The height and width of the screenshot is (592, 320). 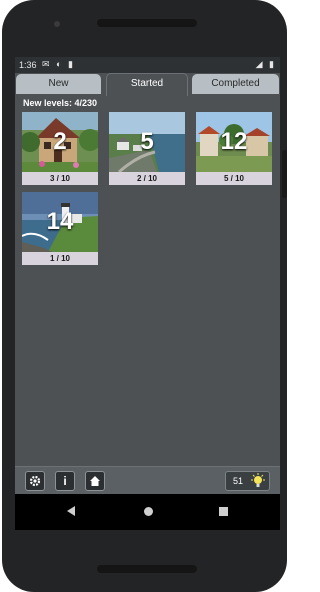 What do you see at coordinates (147, 569) in the screenshot?
I see `bottom-speaker` at bounding box center [147, 569].